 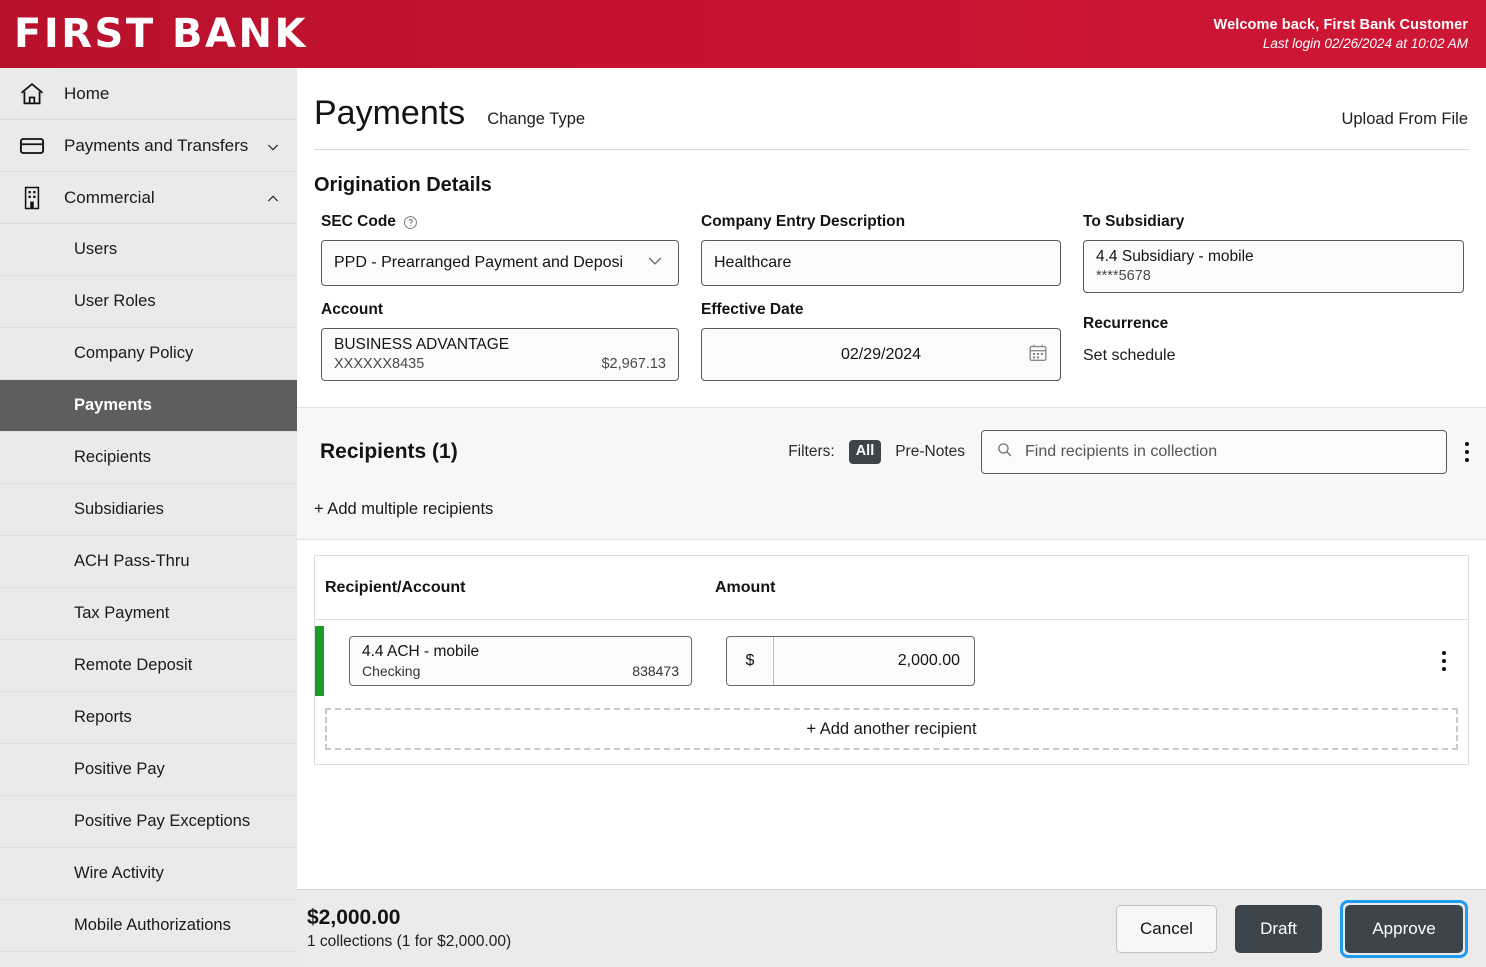 What do you see at coordinates (753, 262) in the screenshot?
I see `company-entry-description-value: Healthcare` at bounding box center [753, 262].